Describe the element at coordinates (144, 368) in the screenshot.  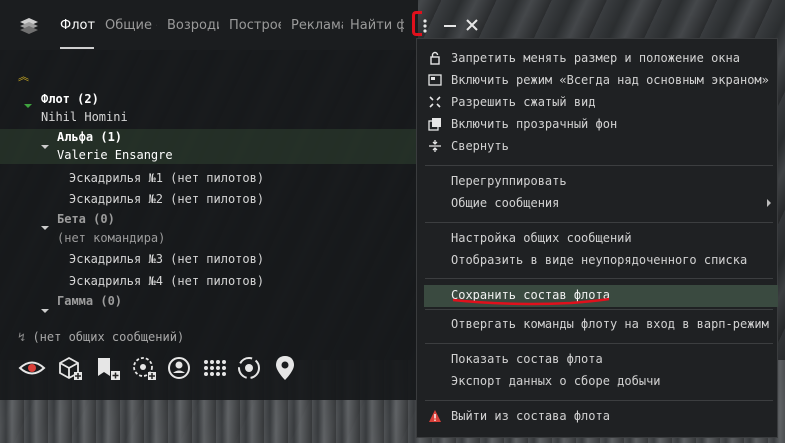
I see `target-icon` at that location.